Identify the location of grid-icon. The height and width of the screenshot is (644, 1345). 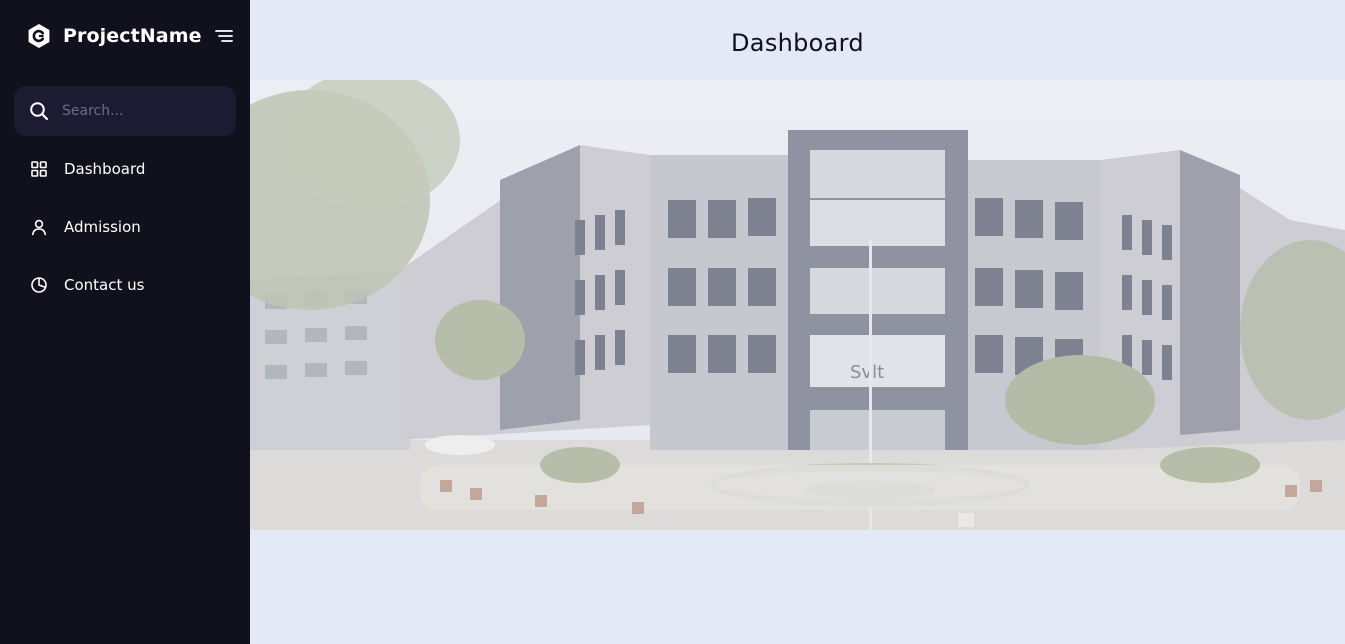
(39, 169).